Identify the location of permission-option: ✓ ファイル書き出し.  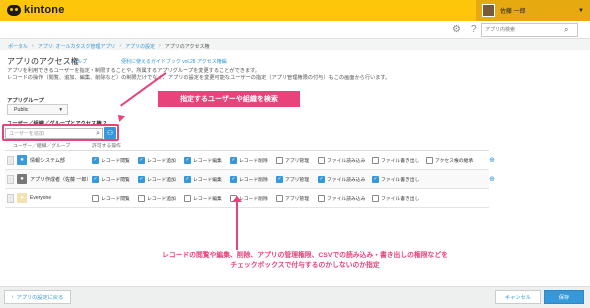
(399, 179).